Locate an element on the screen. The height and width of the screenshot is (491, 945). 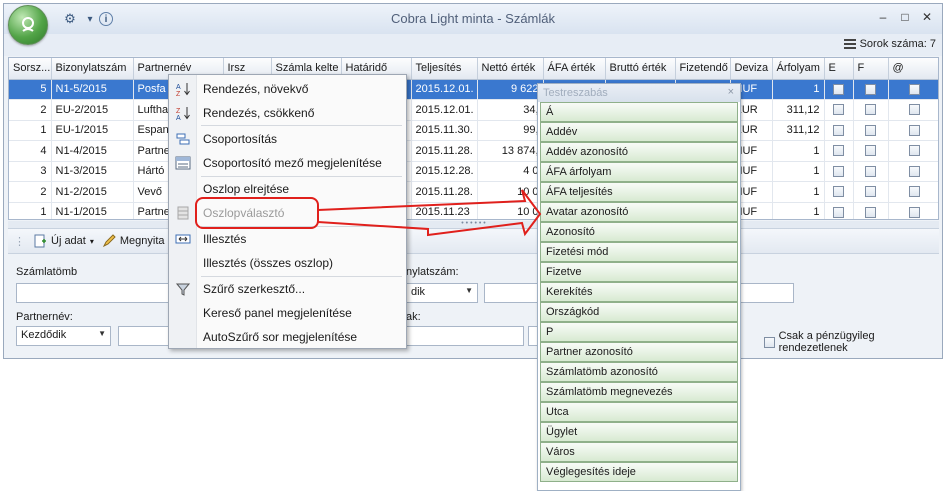
menu-item: Oszlopválasztó is located at coordinates (287, 213).